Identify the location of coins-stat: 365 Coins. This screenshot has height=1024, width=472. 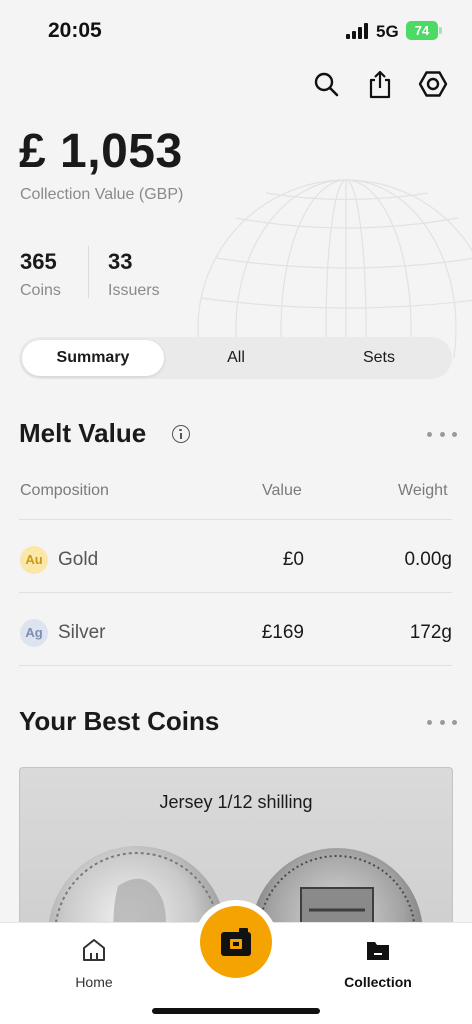
(40, 274).